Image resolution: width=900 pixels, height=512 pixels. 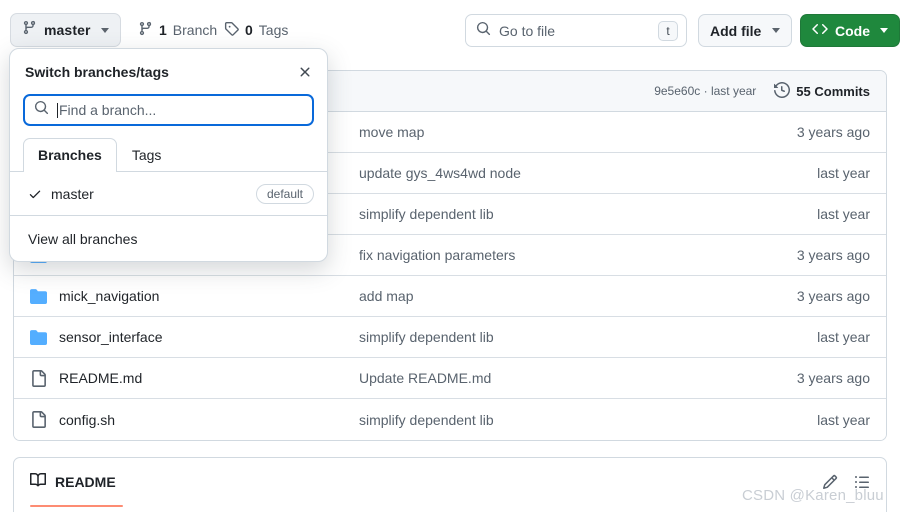 What do you see at coordinates (249, 30) in the screenshot?
I see `tag-count-number: 0` at bounding box center [249, 30].